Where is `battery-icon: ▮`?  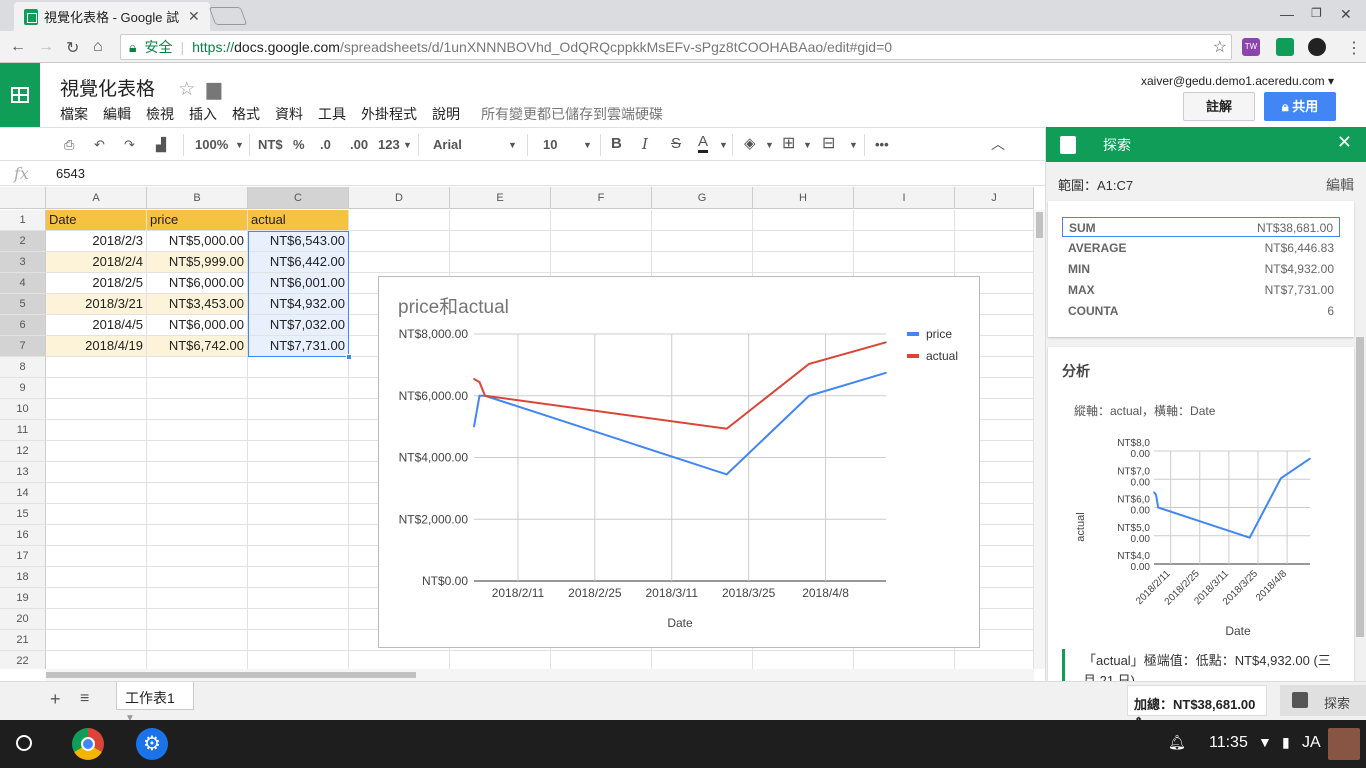 battery-icon: ▮ is located at coordinates (1286, 742).